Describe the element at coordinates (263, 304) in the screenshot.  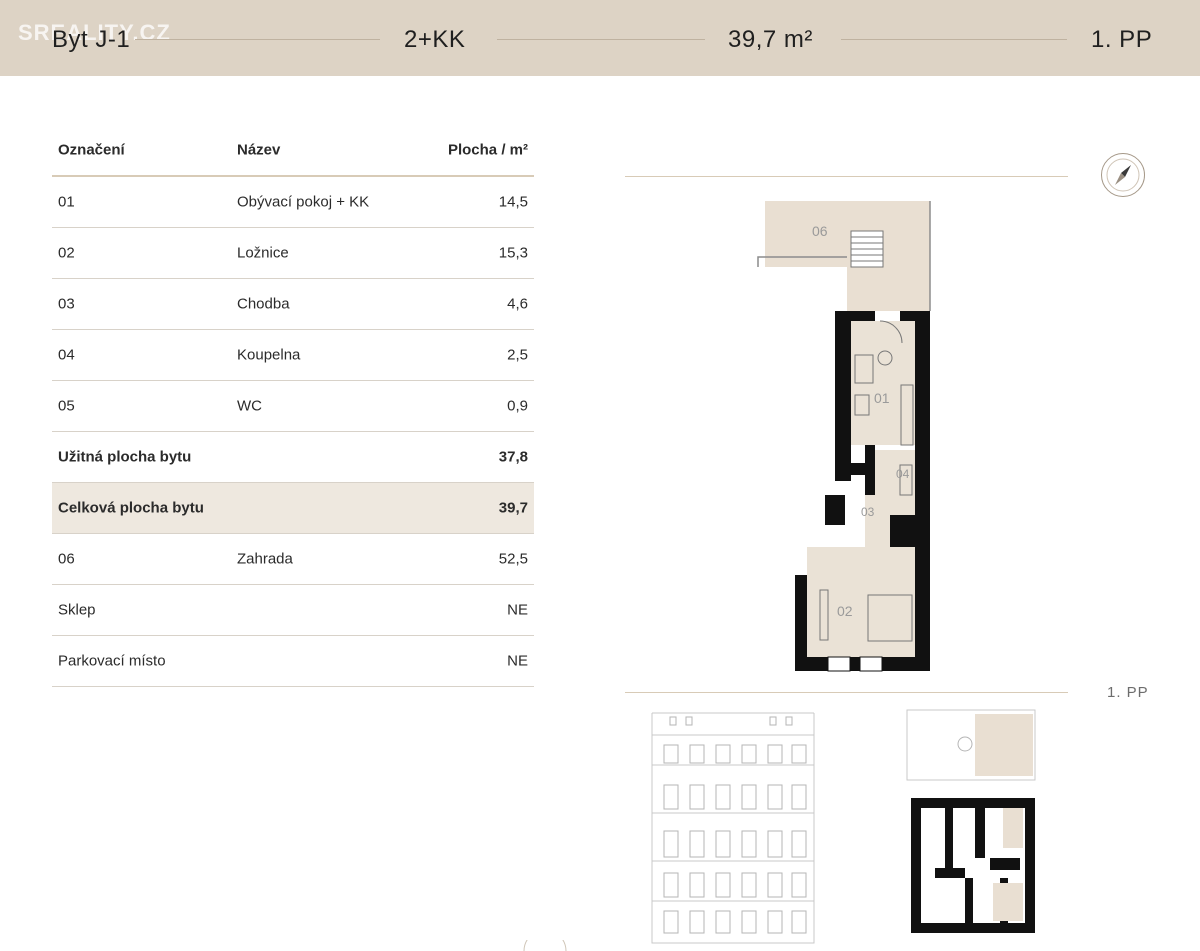
I see `room-name: Chodba` at that location.